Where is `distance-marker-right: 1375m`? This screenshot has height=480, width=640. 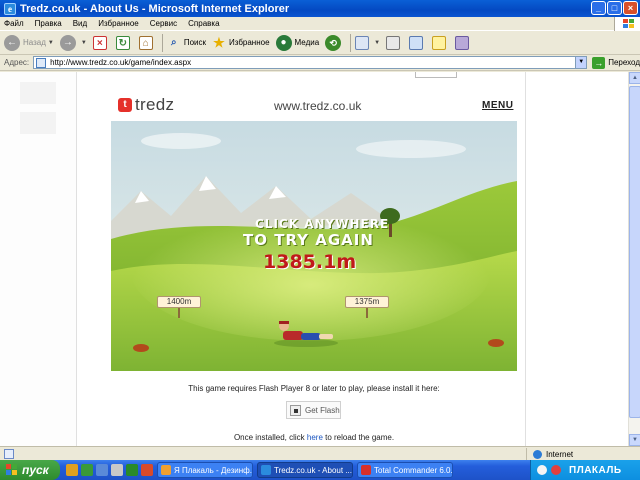 distance-marker-right: 1375m is located at coordinates (367, 302).